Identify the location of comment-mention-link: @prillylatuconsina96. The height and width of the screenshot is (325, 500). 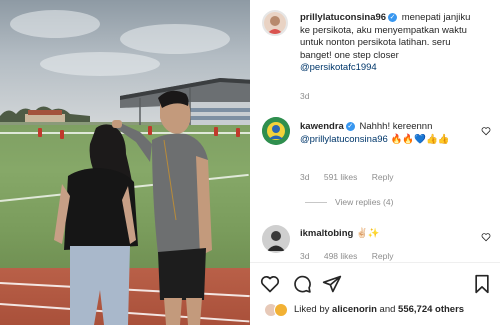
(344, 139).